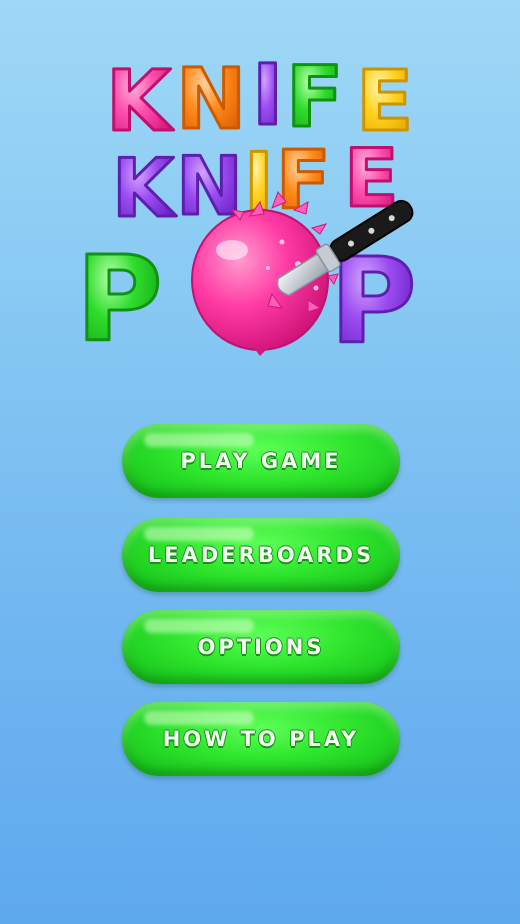  What do you see at coordinates (140, 101) in the screenshot?
I see `logo-letter-k: K` at bounding box center [140, 101].